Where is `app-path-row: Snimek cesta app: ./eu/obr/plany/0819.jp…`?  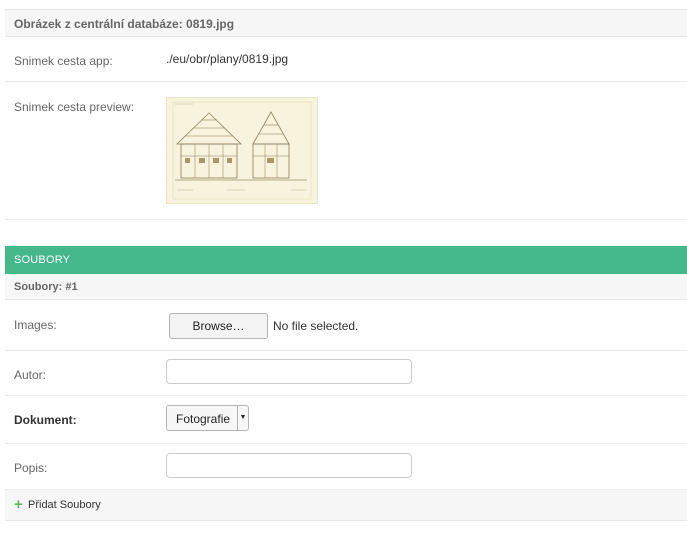 app-path-row: Snimek cesta app: ./eu/obr/plany/0819.jp… is located at coordinates (346, 59).